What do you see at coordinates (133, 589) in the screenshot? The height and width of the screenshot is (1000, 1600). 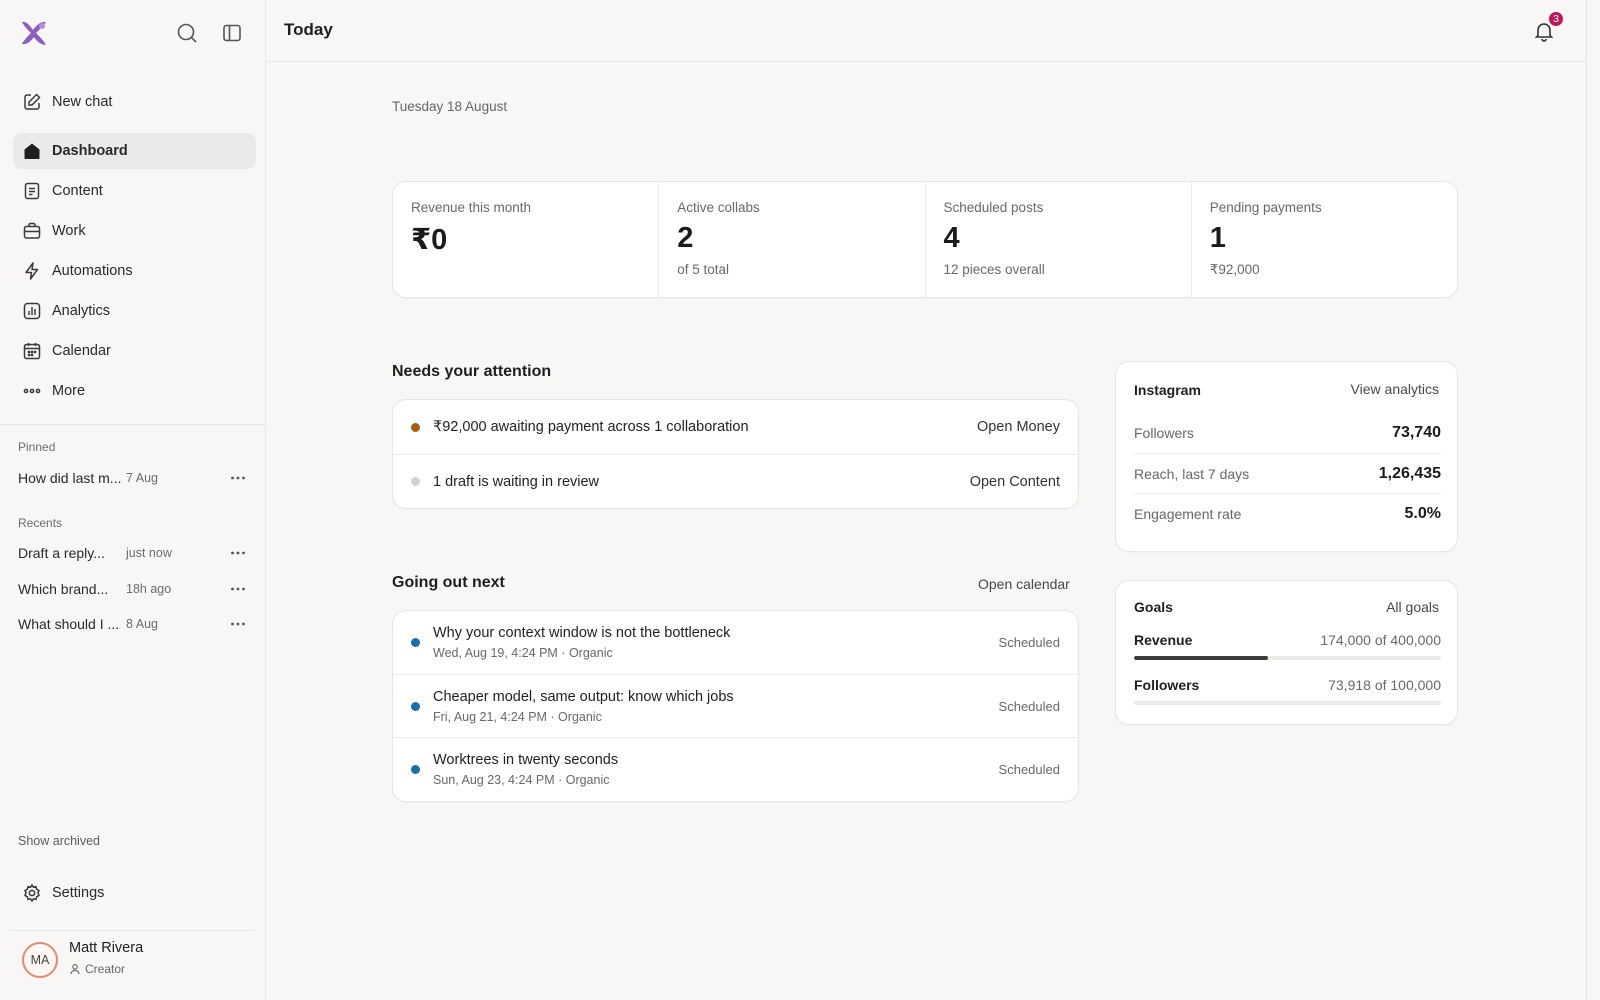 I see `recent-chat-item: Which brand... 18h ago` at bounding box center [133, 589].